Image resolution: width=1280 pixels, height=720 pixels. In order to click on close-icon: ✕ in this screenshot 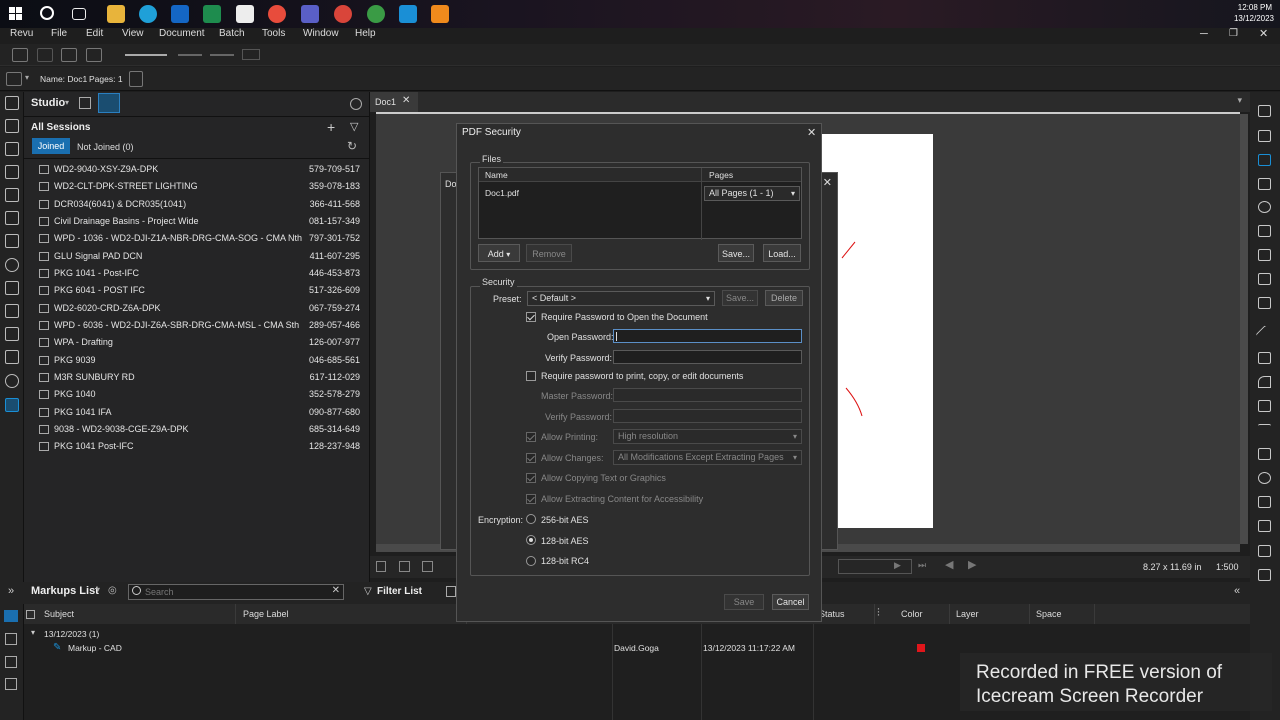, I will do `click(827, 182)`.